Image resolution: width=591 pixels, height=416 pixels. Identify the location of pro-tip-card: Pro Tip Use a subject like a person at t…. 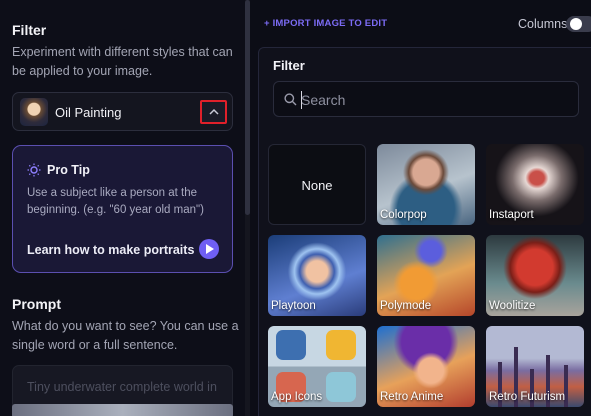
(122, 209).